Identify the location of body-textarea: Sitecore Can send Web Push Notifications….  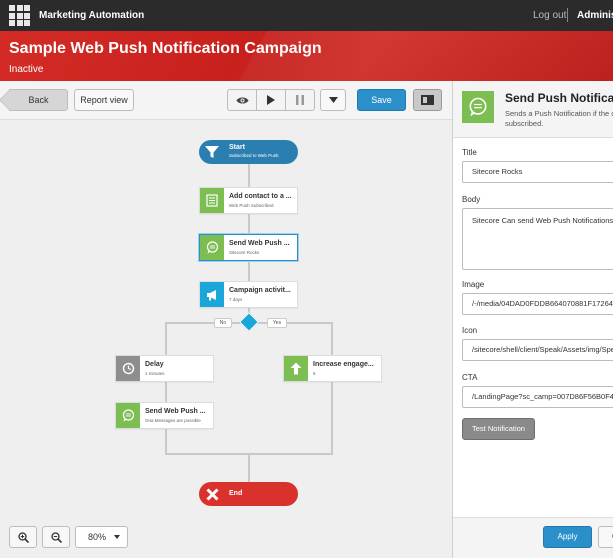
(537, 239).